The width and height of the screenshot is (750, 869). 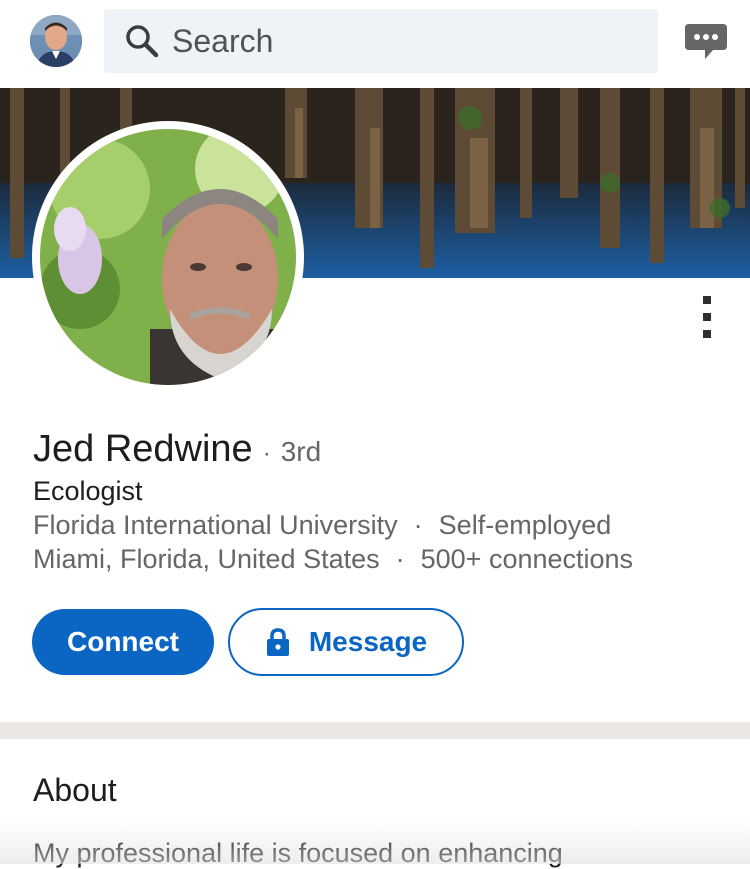 I want to click on my-avatar, so click(x=56, y=41).